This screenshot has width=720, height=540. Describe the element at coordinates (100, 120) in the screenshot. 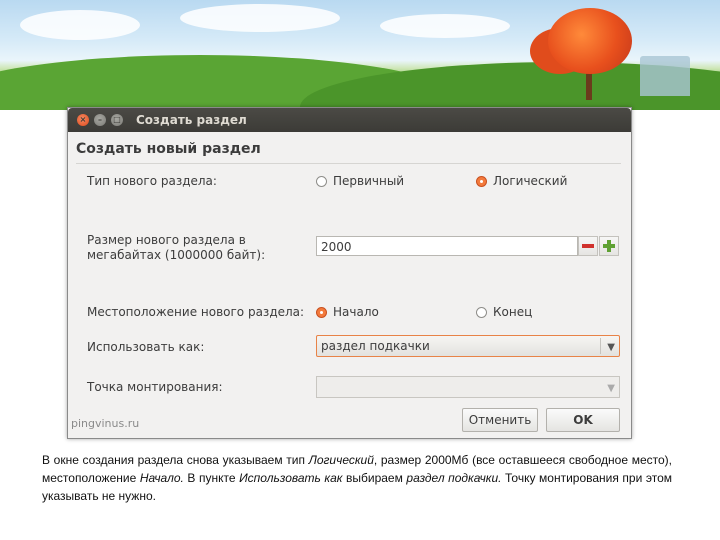

I see `minimize-icon: –` at that location.